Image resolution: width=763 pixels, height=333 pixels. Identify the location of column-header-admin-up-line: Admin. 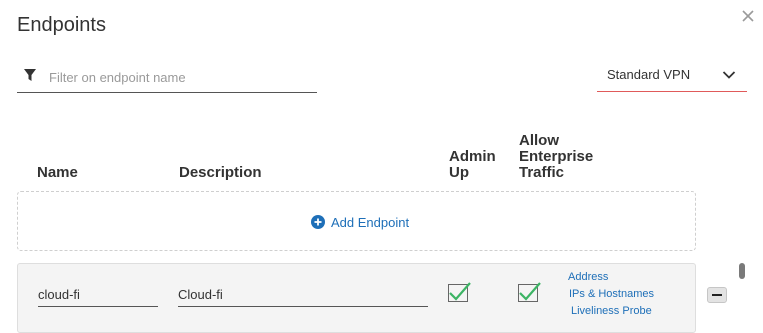
(472, 156).